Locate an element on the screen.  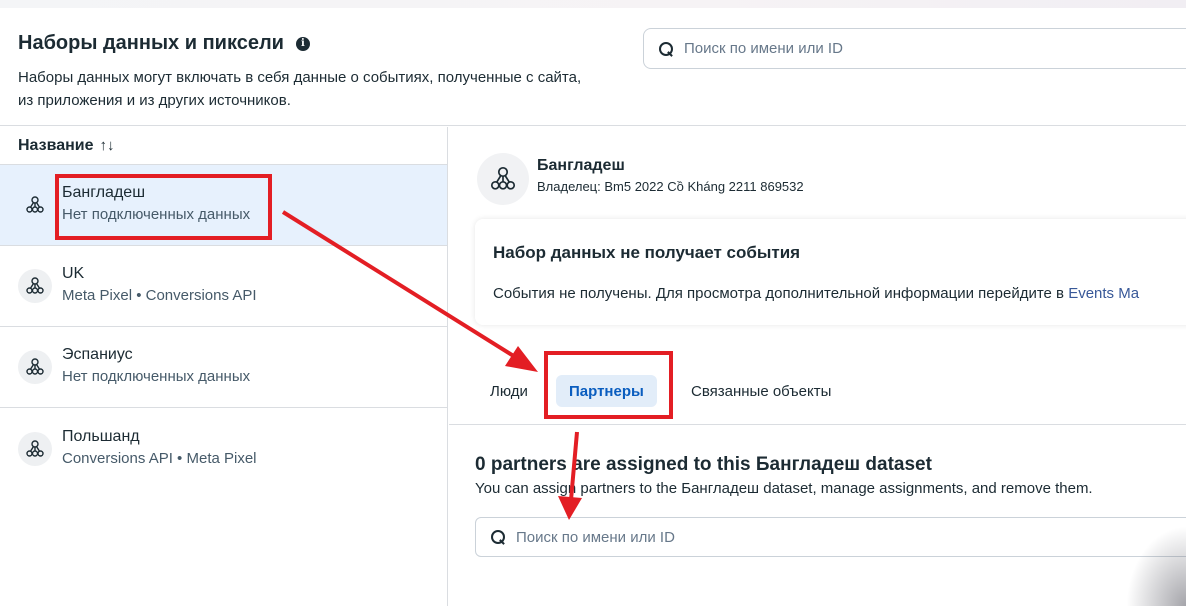
dataset-item-uk: UK Meta Pixel • Conversions API is located at coordinates (223, 286).